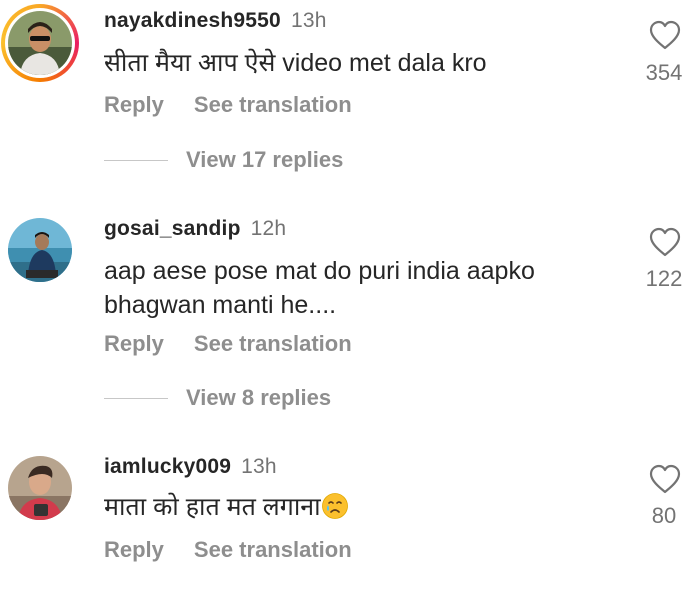  Describe the element at coordinates (192, 20) in the screenshot. I see `username-text: nayakdinesh9550` at that location.